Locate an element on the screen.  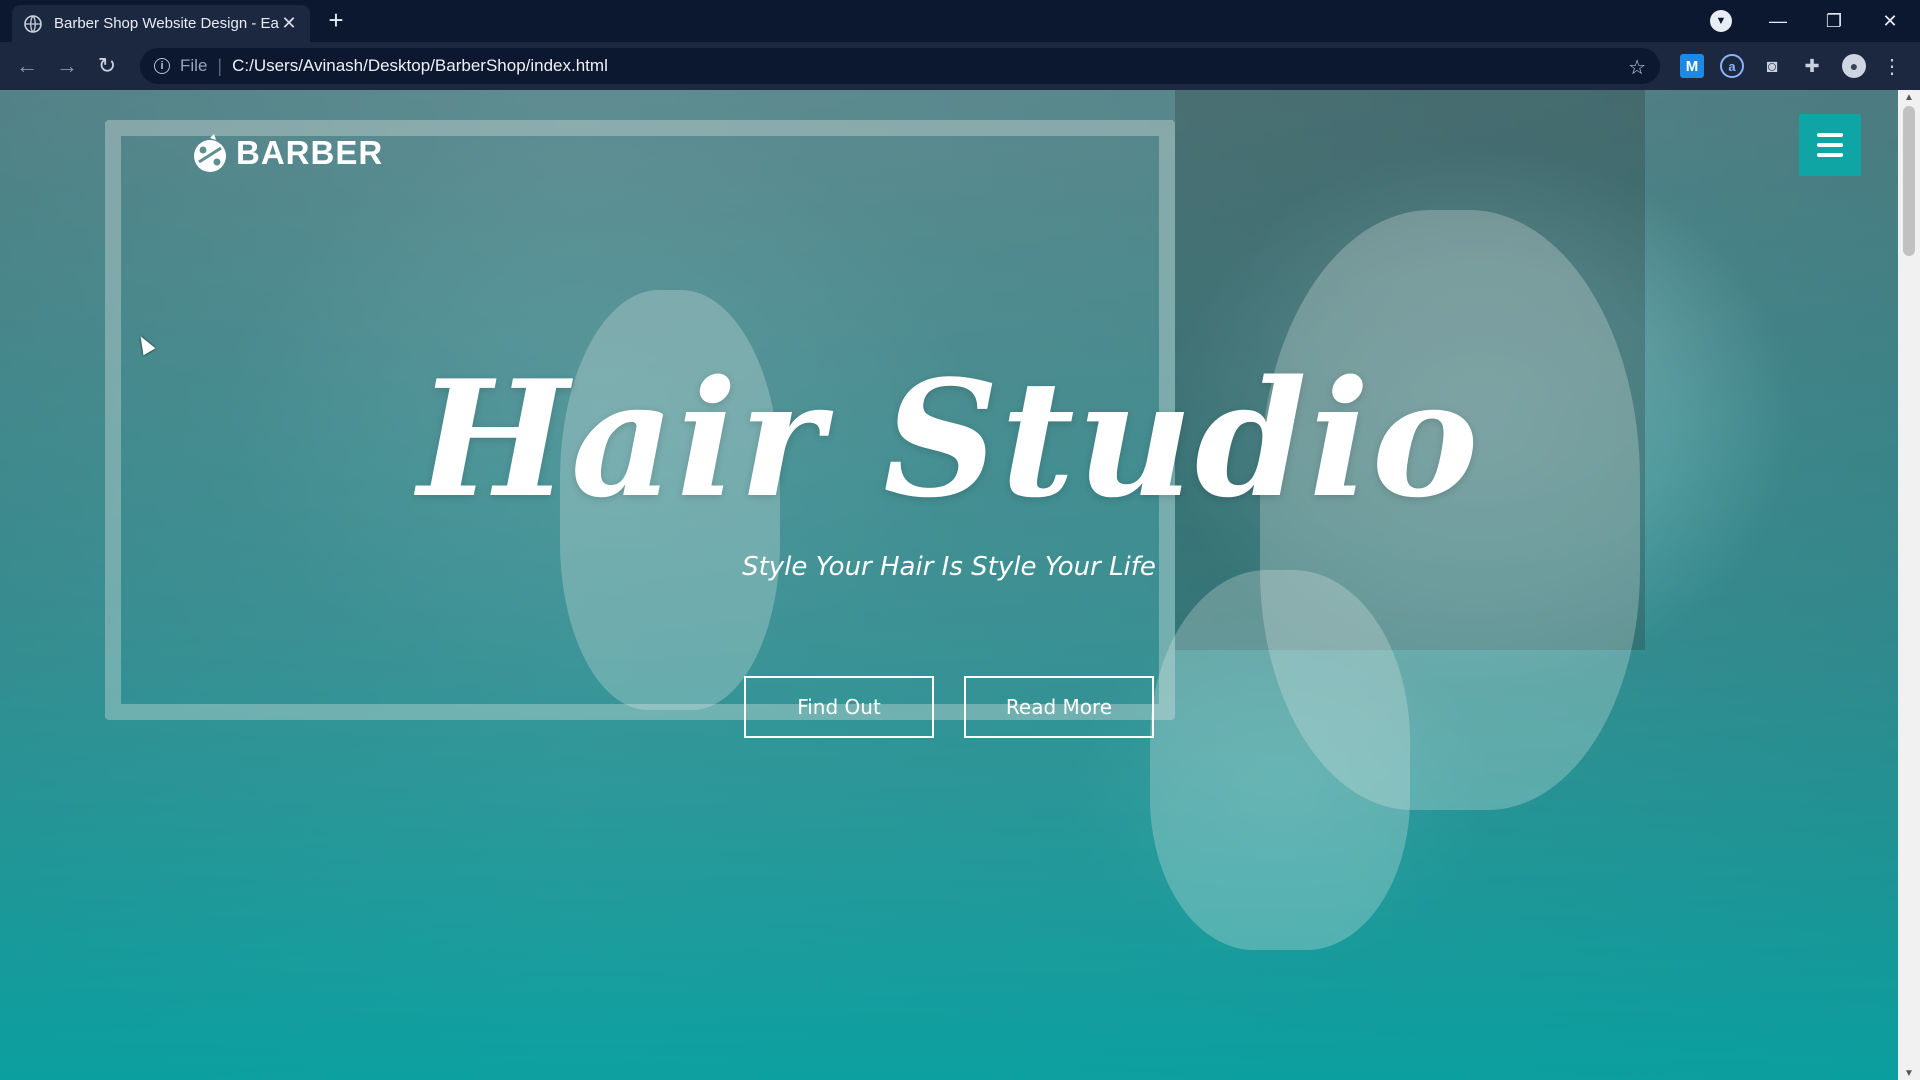
browser-tab: Barber Shop Website Design - Ea ✕ is located at coordinates (161, 23).